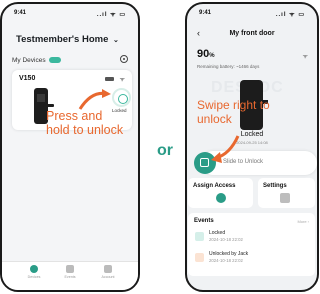 The image size is (320, 294). I want to click on event-row: Unlocked by Jack 2024-10-18 22:02, so click(251, 260).